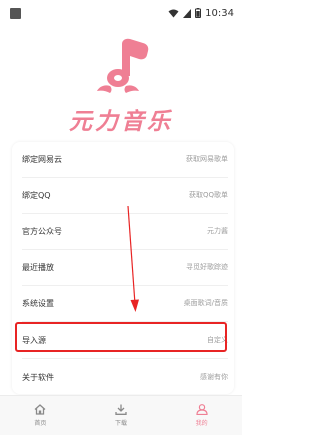 This screenshot has height=435, width=320. What do you see at coordinates (42, 159) in the screenshot?
I see `menu-item-label: 绑定网易云` at bounding box center [42, 159].